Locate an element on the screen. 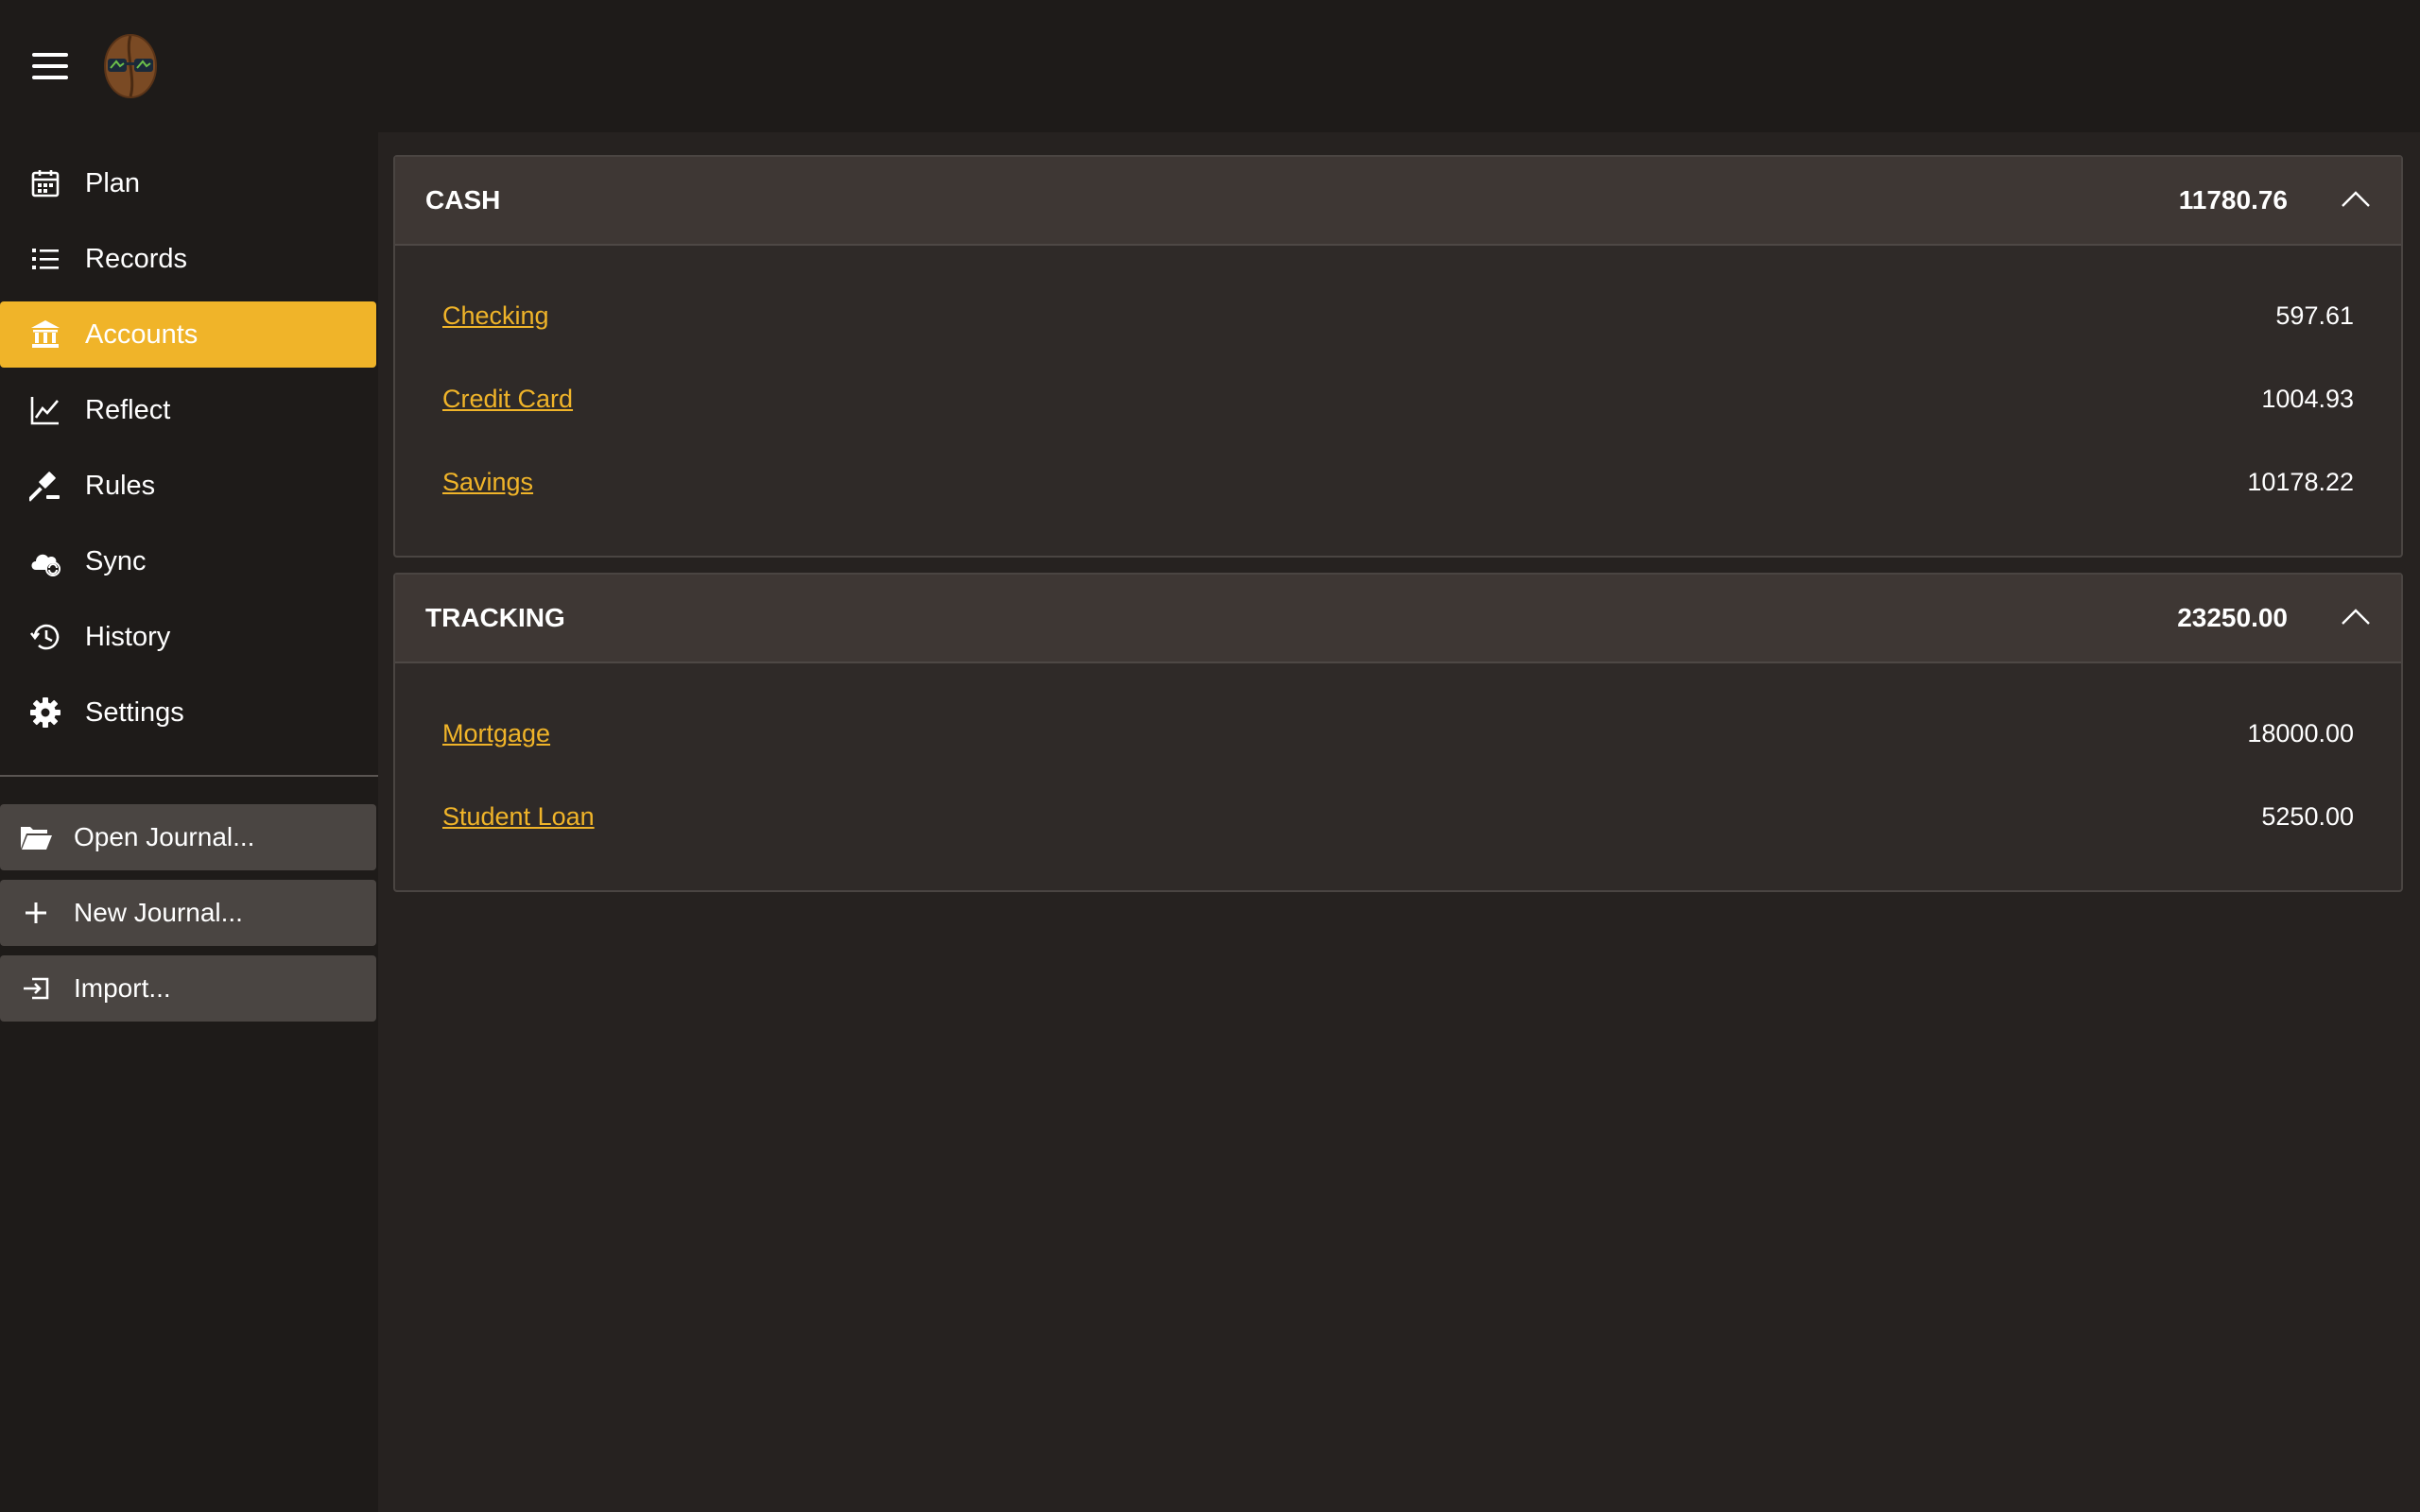  account-row: Checking 597.61 is located at coordinates (1398, 315).